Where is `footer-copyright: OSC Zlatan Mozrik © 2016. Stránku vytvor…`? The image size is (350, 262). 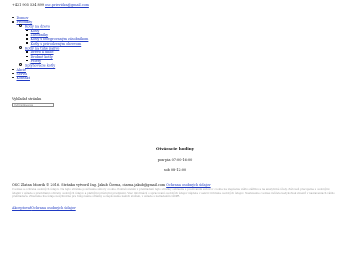 footer-copyright: OSC Zlatan Mozrik © 2016. Stránku vytvor… is located at coordinates (89, 185).